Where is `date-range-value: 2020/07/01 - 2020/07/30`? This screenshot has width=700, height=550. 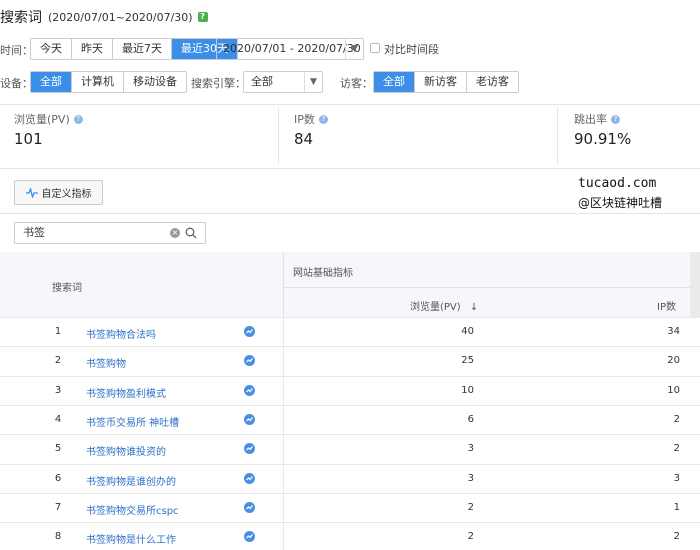
date-range-value: 2020/07/01 - 2020/07/30 is located at coordinates (292, 48).